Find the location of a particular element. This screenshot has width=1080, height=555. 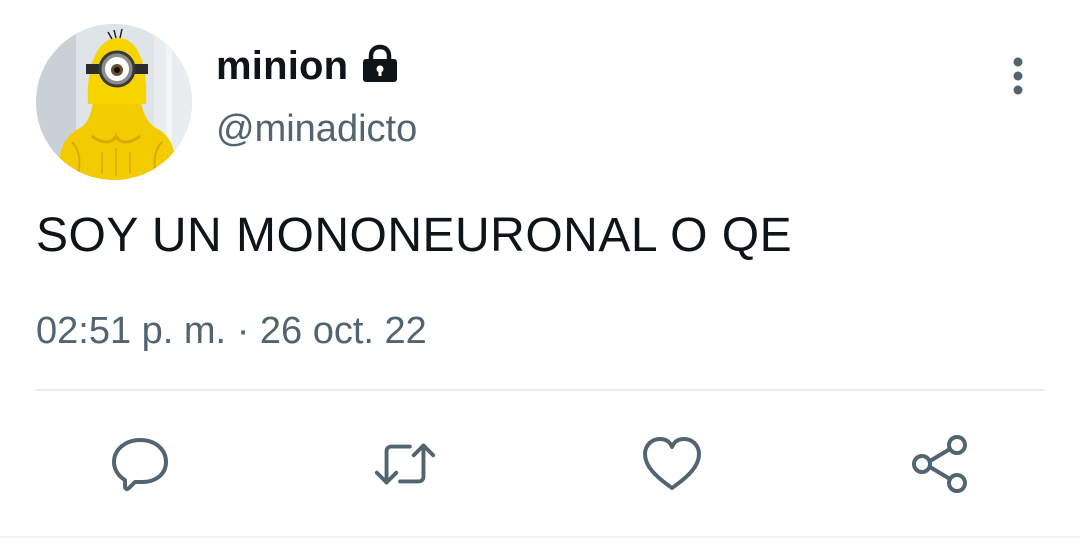

reply-icon is located at coordinates (140, 465).